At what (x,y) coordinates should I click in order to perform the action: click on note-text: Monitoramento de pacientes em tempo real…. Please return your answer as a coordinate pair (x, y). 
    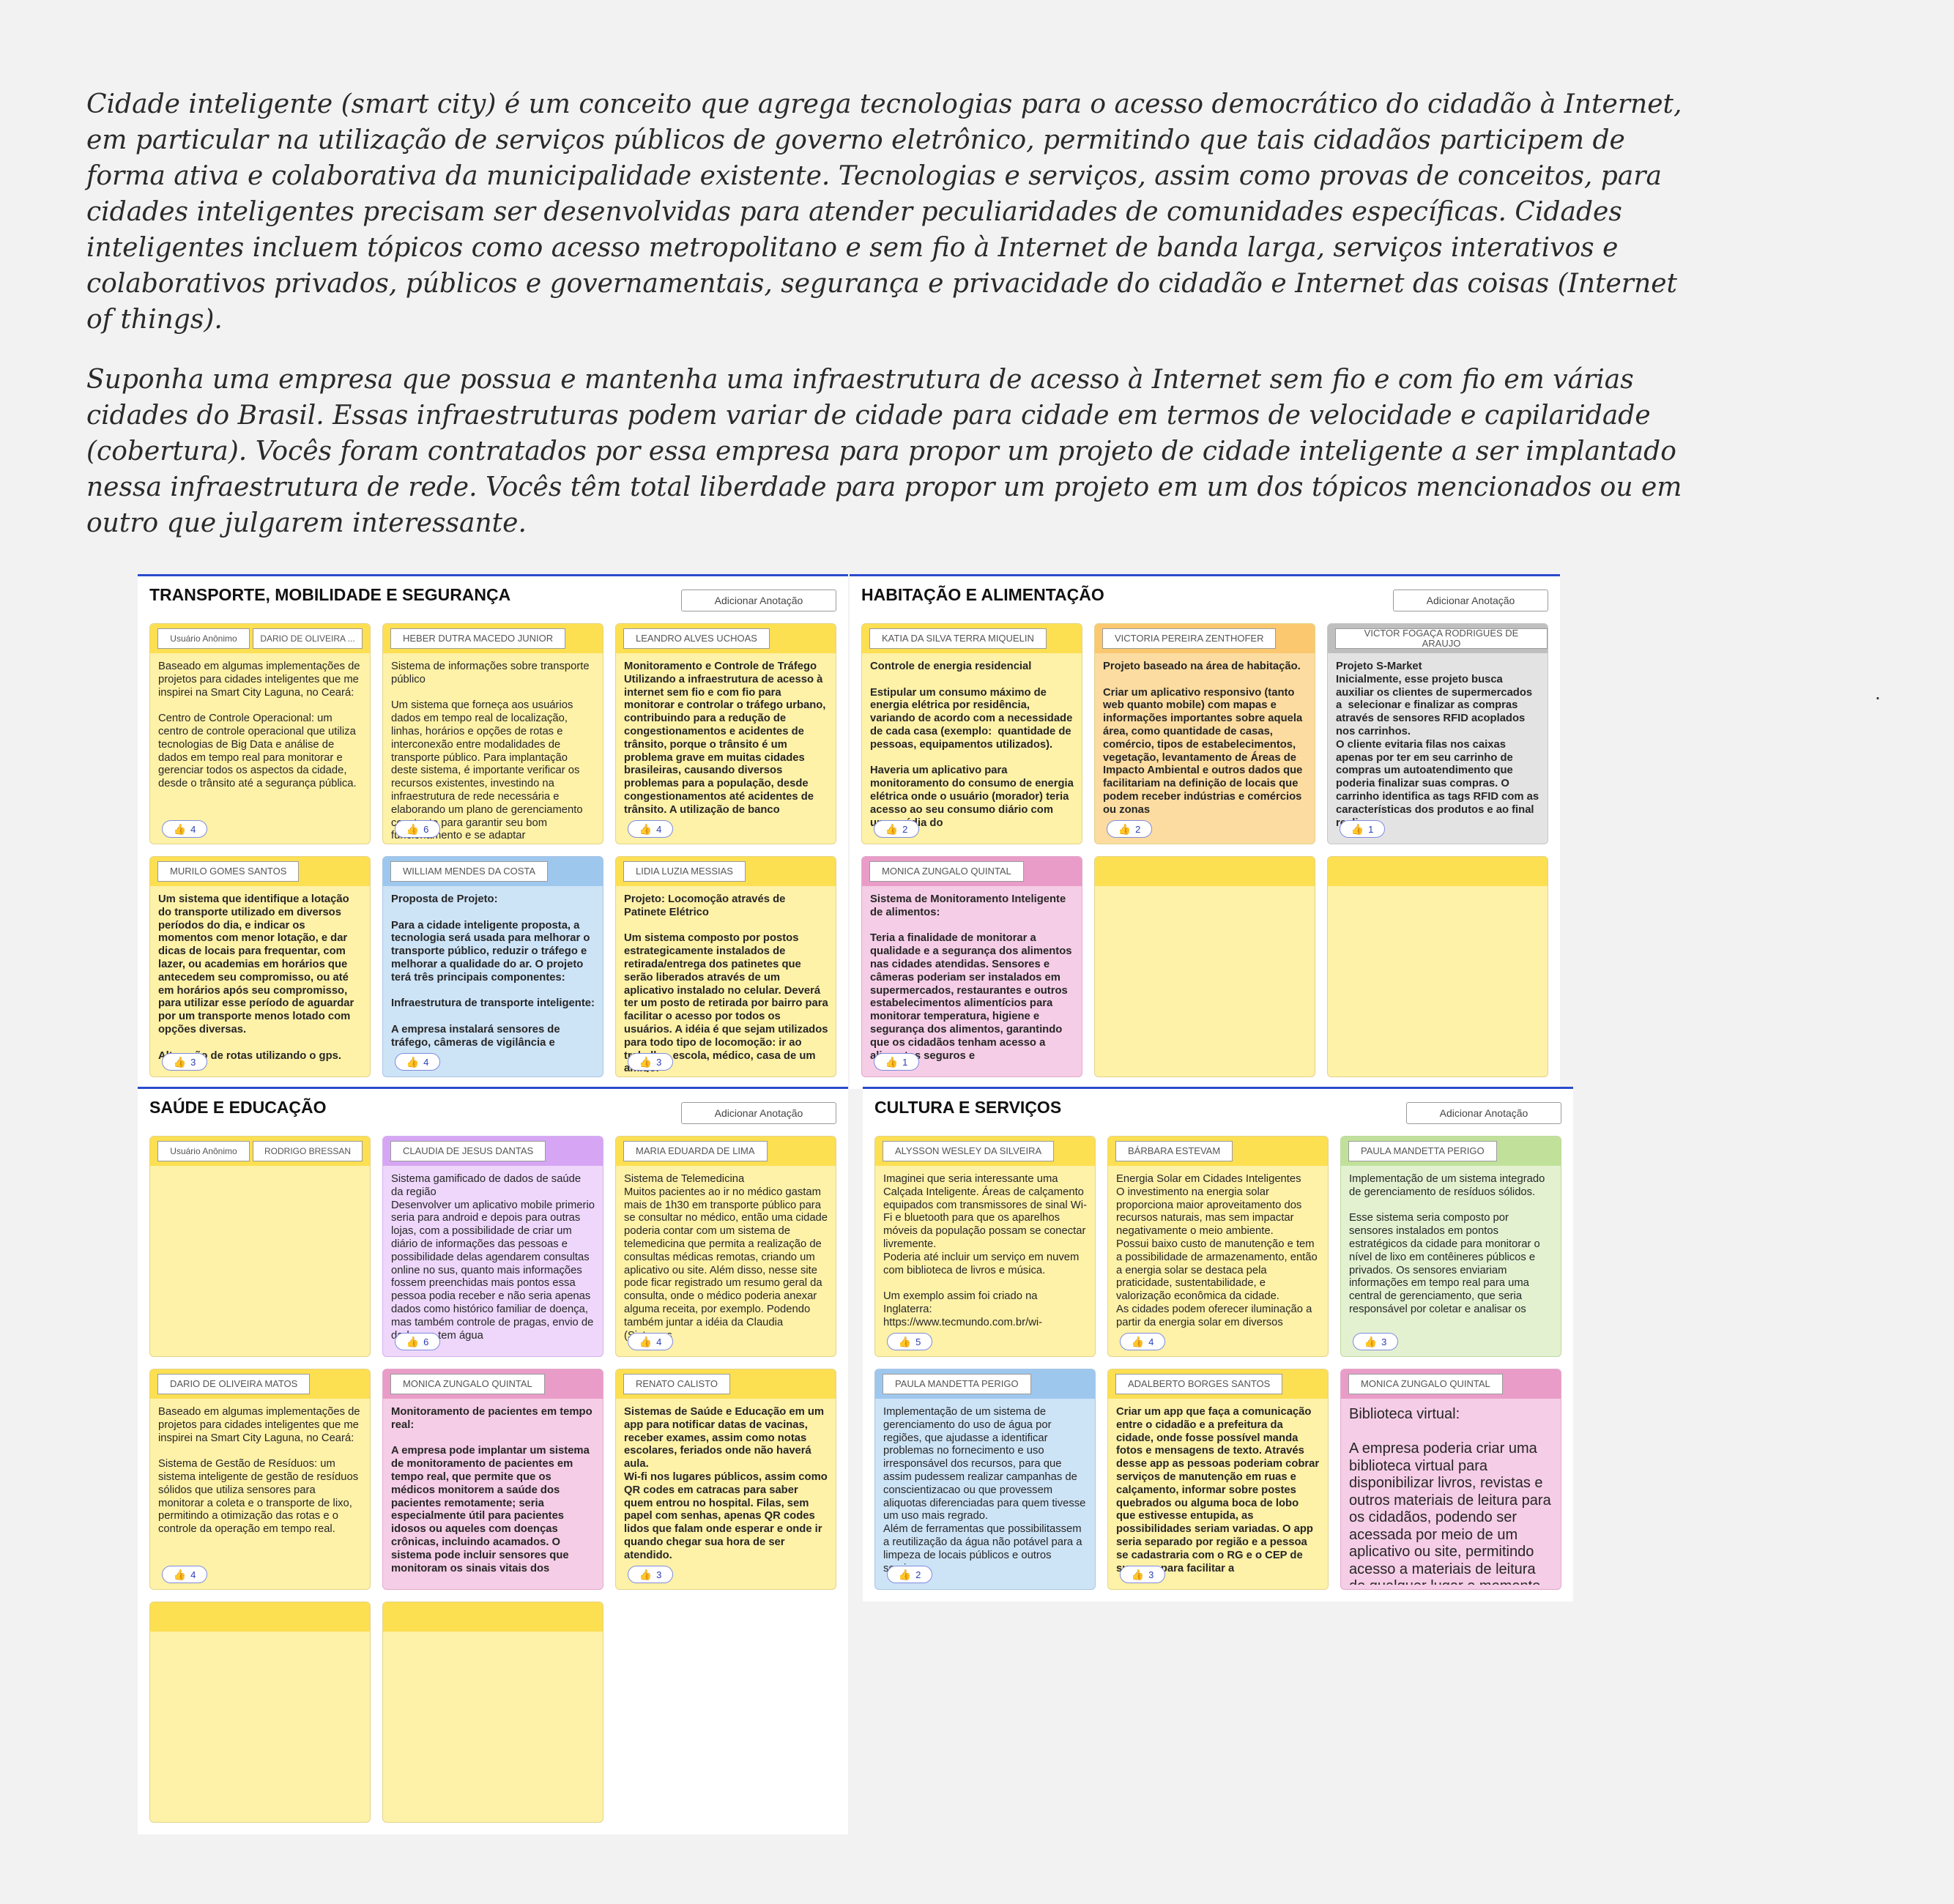
    Looking at the image, I should click on (493, 1495).